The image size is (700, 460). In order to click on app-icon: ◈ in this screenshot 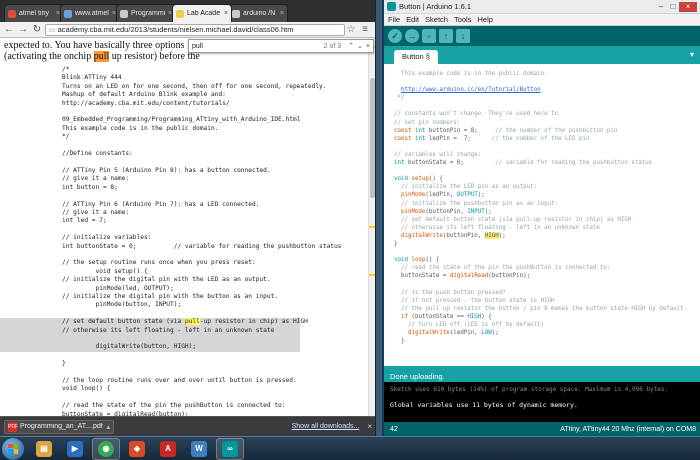, I will do `click(137, 448)`.